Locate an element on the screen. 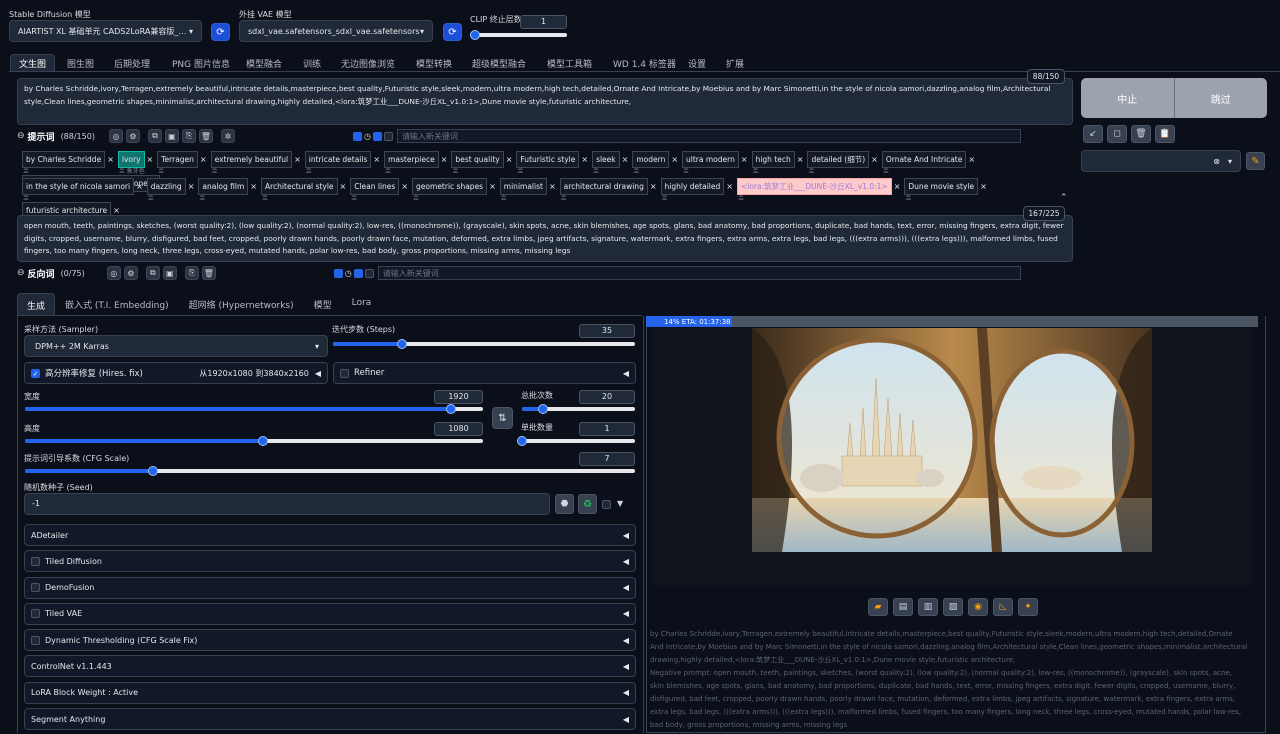 This screenshot has width=1280, height=734. width-input: 1920 is located at coordinates (458, 397).